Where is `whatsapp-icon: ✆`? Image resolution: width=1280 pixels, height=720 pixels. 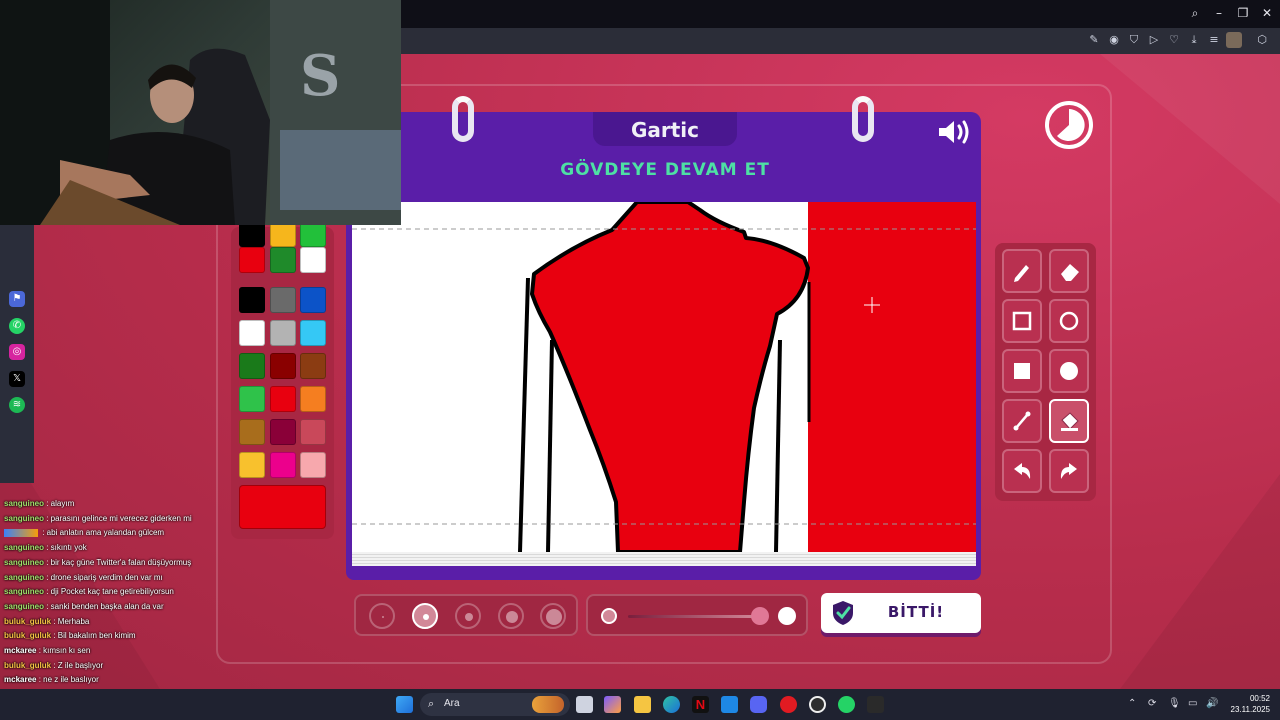
whatsapp-icon: ✆ is located at coordinates (17, 326).